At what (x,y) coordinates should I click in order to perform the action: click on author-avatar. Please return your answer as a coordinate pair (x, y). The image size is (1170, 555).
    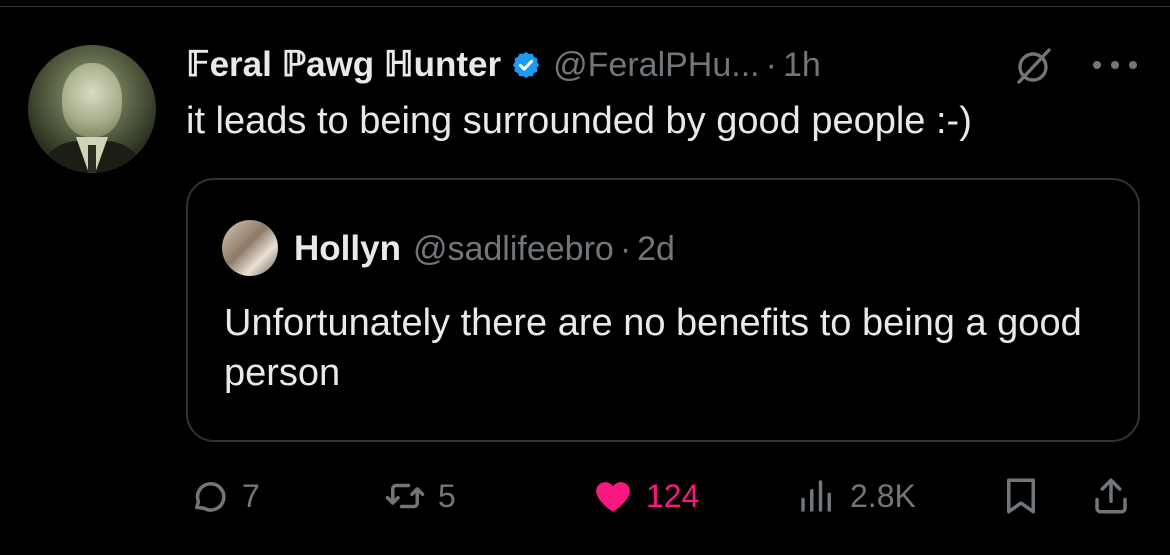
    Looking at the image, I should click on (92, 109).